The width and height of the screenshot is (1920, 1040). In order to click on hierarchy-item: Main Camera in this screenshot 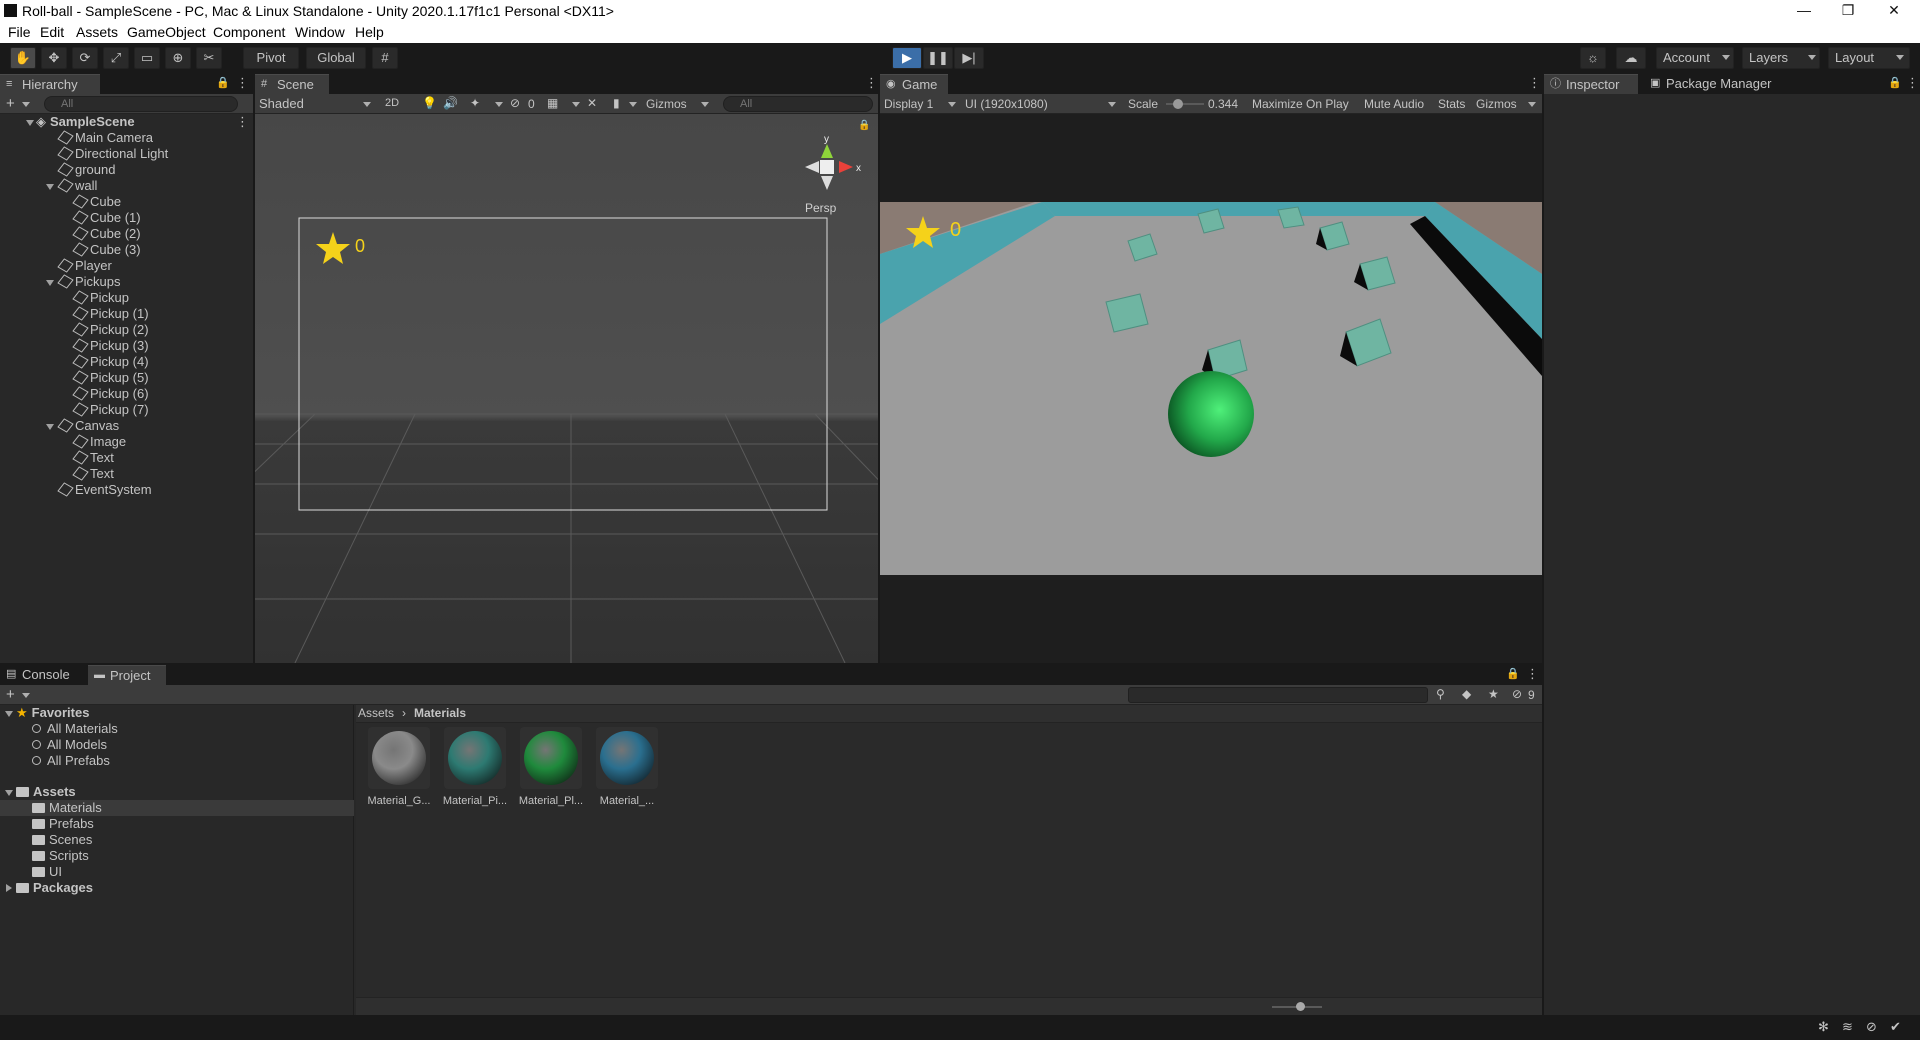, I will do `click(105, 138)`.